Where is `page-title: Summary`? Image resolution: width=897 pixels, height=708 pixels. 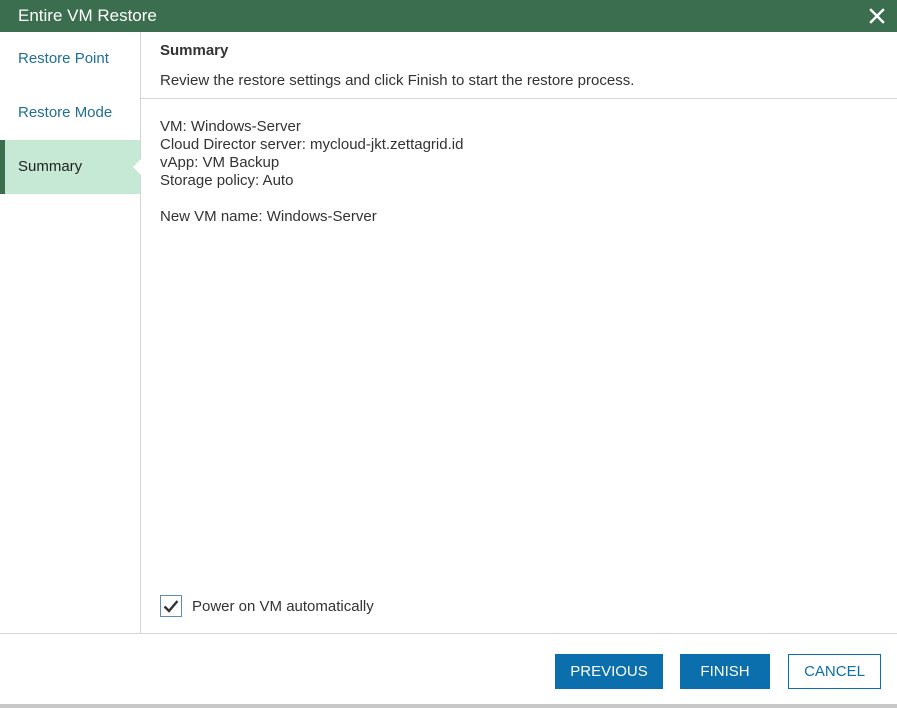
page-title: Summary is located at coordinates (194, 50).